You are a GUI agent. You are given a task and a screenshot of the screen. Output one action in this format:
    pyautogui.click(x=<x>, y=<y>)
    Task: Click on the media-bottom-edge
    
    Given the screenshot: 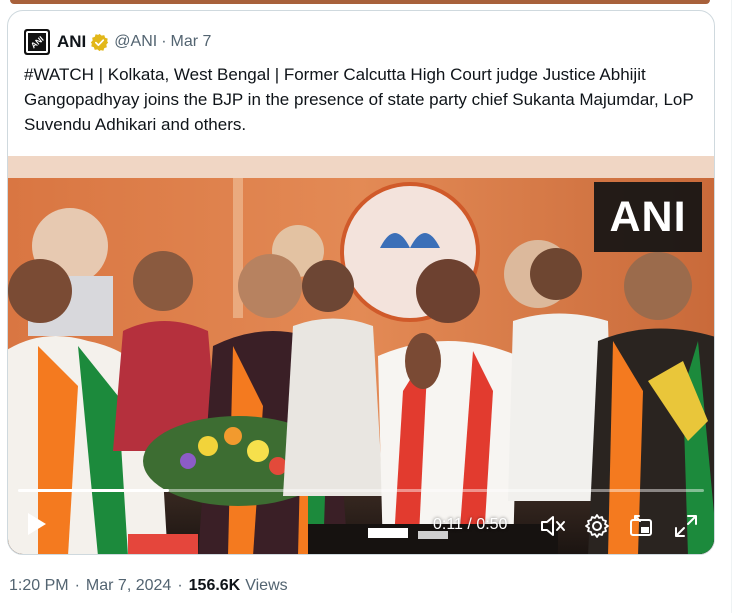 What is the action you would take?
    pyautogui.click(x=360, y=2)
    